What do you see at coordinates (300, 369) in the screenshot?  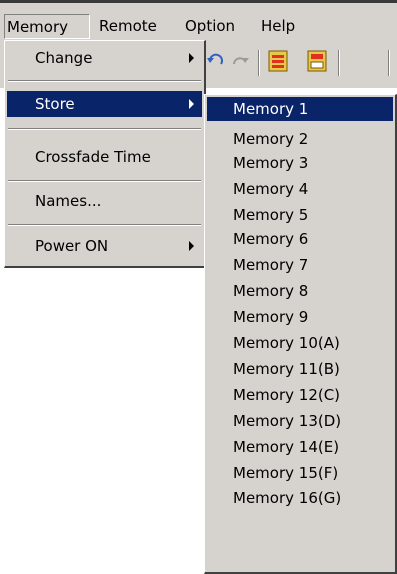 I see `submenu-item-memory: Memory 11(B)` at bounding box center [300, 369].